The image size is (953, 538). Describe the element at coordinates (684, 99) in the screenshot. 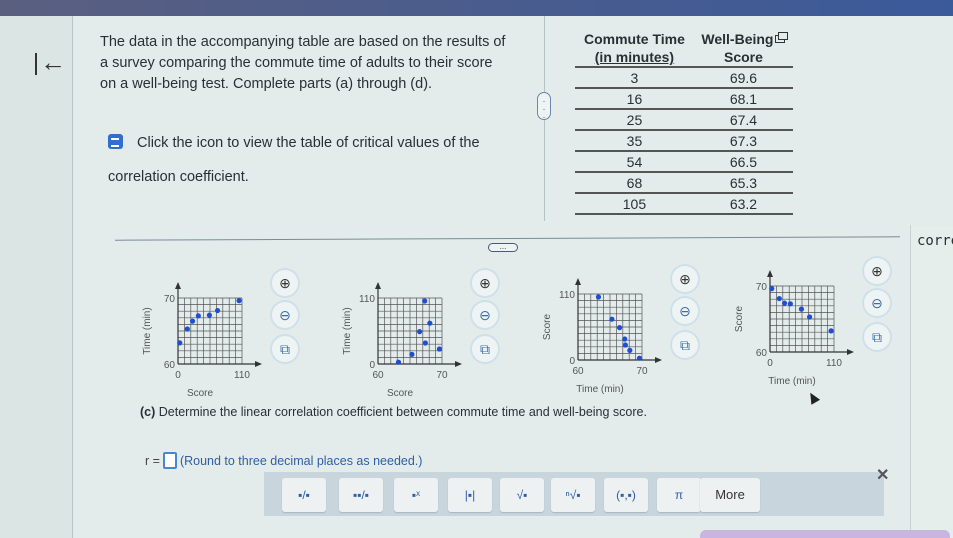

I see `table-row: 16 68.1` at that location.